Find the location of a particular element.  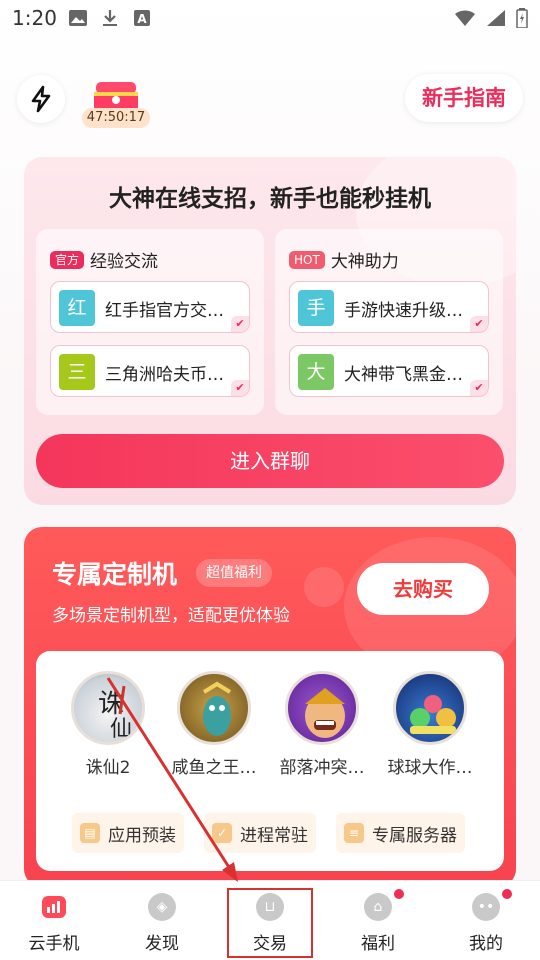

signal-icon is located at coordinates (496, 18).